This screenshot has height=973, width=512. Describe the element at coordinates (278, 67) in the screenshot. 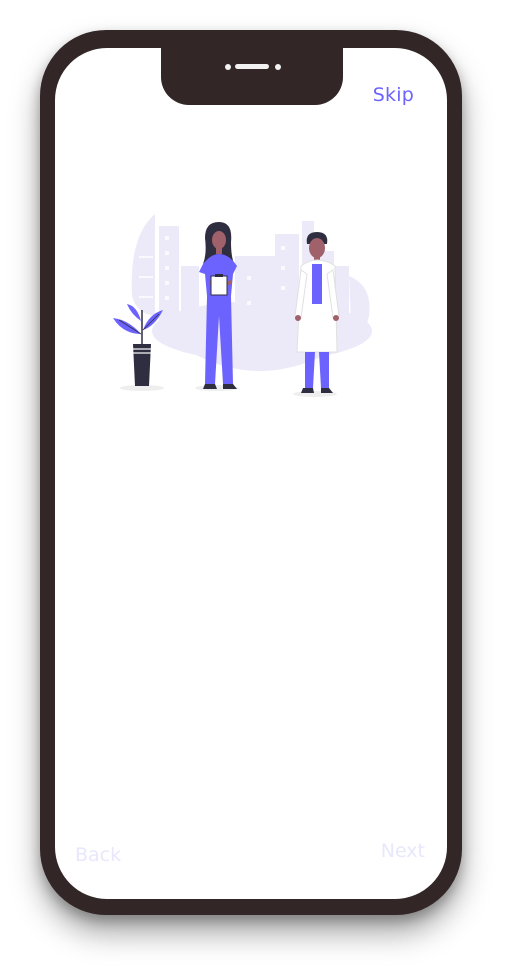

I see `camera-dot-icon` at that location.